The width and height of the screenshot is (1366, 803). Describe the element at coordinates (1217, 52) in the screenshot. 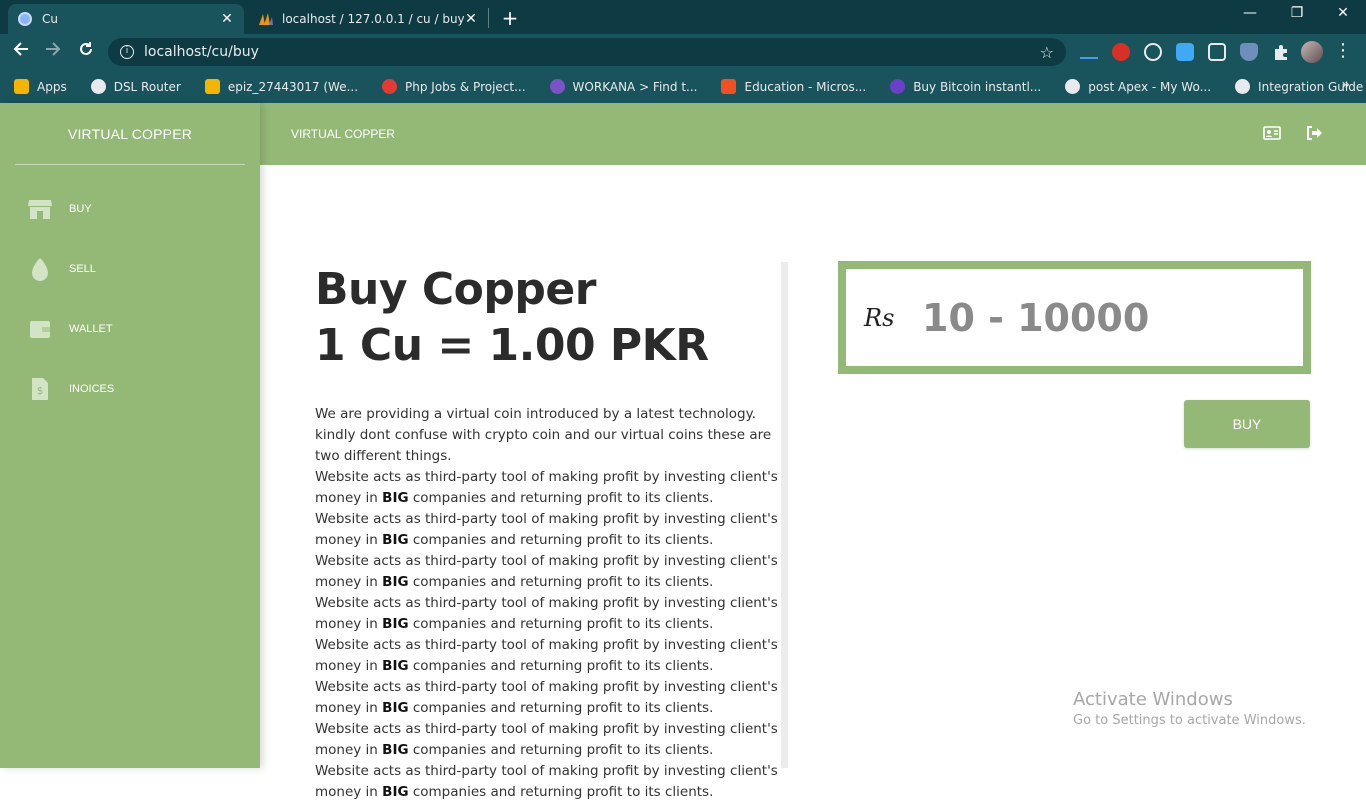

I see `qr-code-icon` at that location.